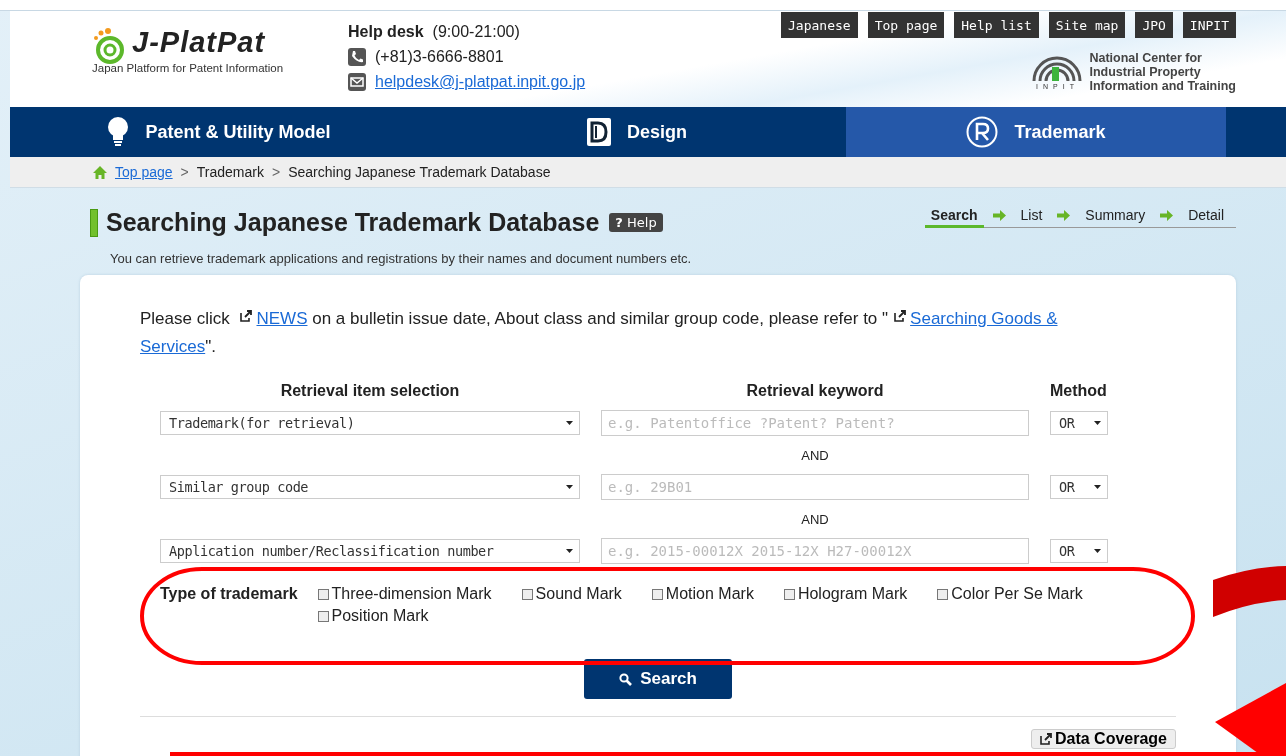 This screenshot has height=756, width=1286. I want to click on home-icon, so click(100, 172).